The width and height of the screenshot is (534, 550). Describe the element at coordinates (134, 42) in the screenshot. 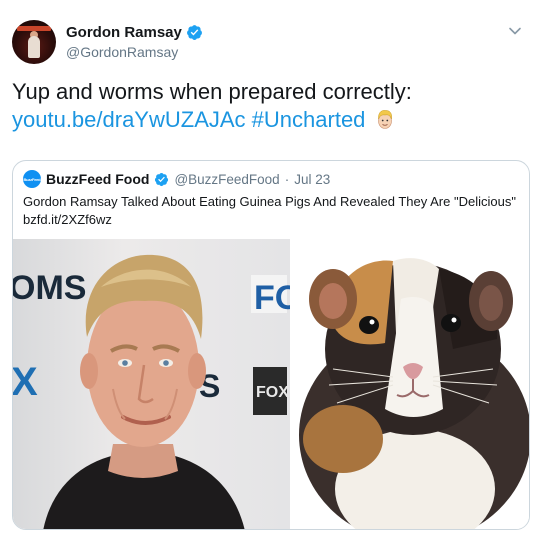

I see `author-block: Gordon Ramsay @GordonRamsay` at that location.